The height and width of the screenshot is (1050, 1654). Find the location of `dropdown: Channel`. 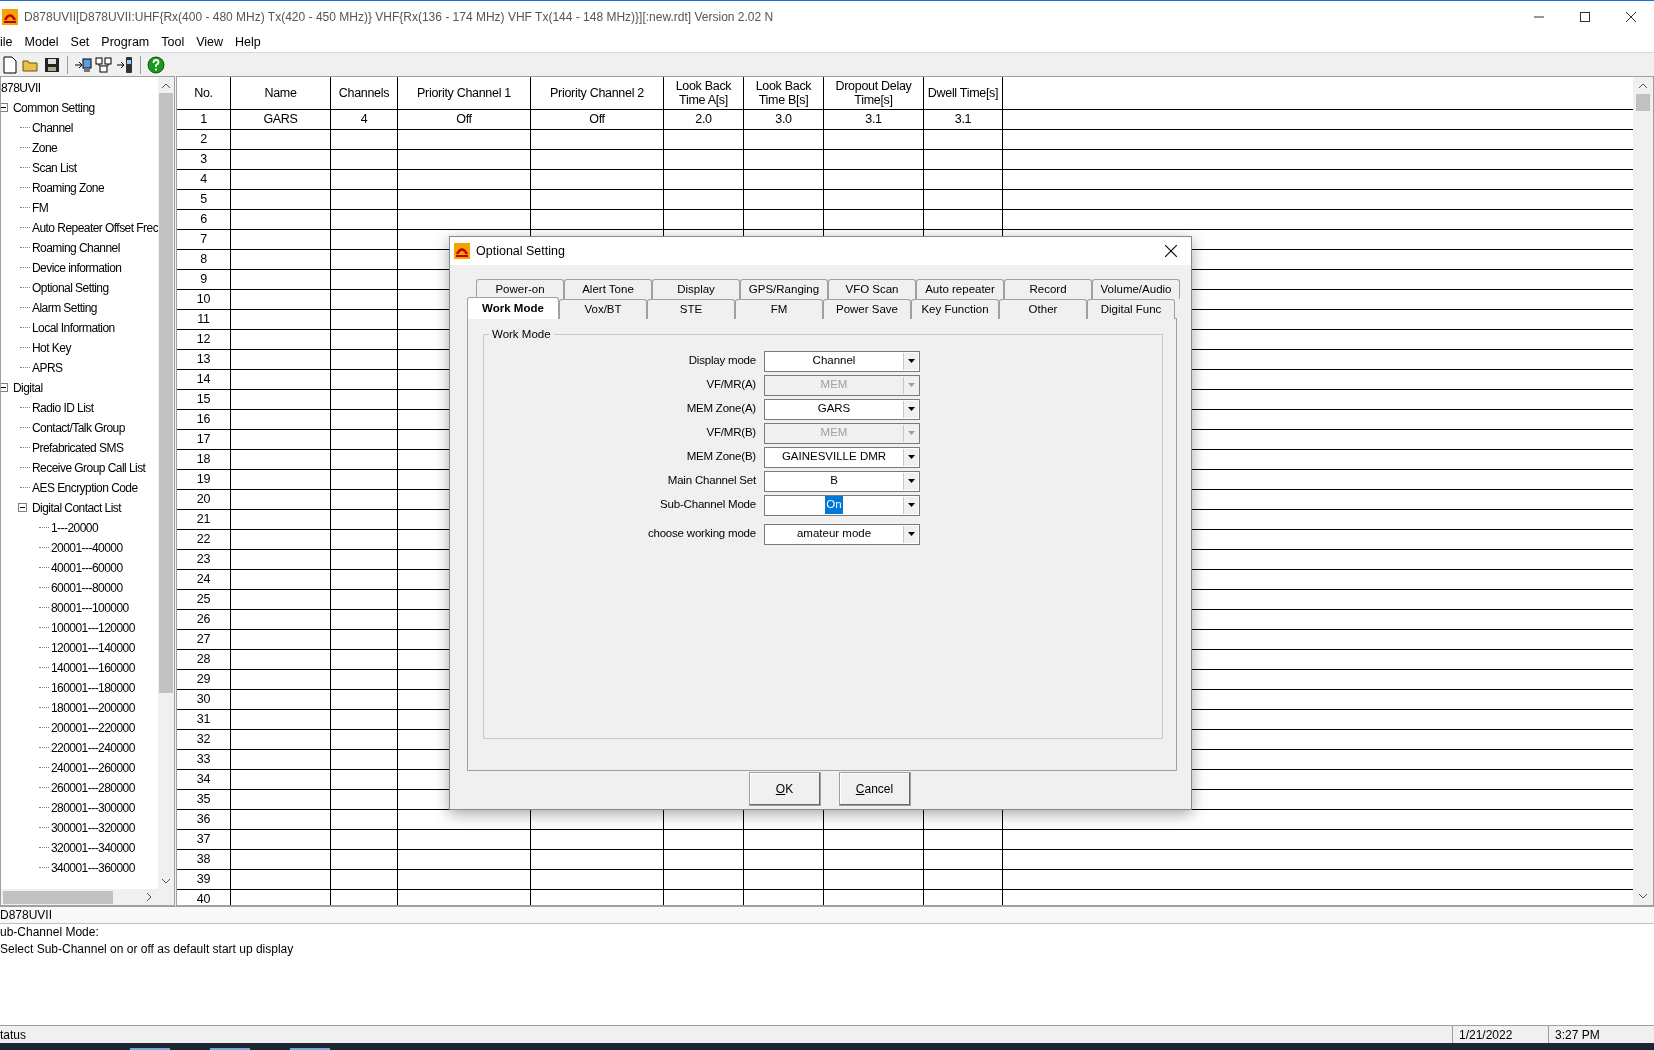

dropdown: Channel is located at coordinates (842, 361).